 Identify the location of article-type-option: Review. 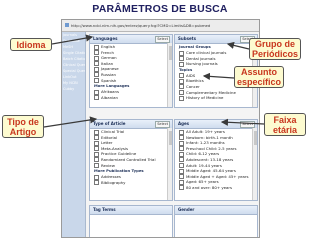
(131, 166).